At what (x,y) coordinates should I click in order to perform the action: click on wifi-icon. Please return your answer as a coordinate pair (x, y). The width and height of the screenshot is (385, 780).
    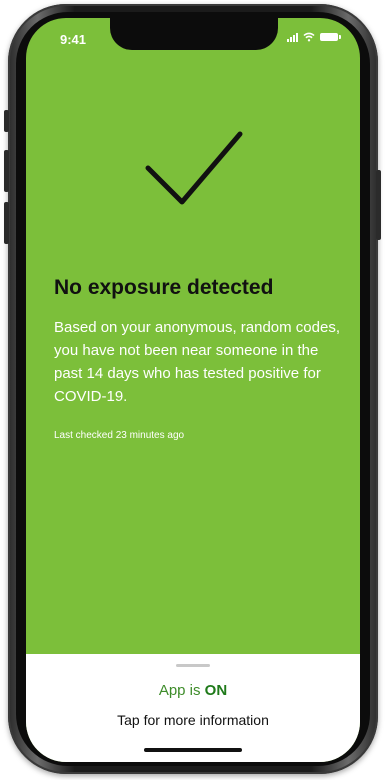
    Looking at the image, I should click on (309, 37).